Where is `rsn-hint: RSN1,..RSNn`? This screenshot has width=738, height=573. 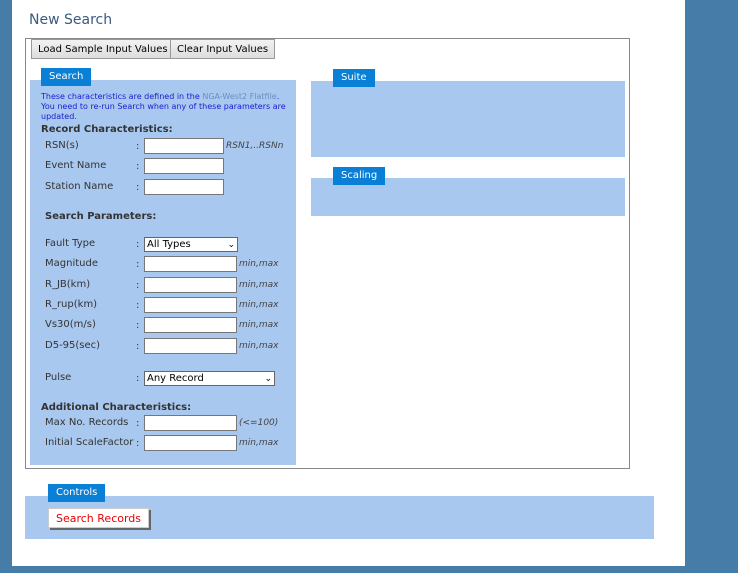 rsn-hint: RSN1,..RSNn is located at coordinates (255, 146).